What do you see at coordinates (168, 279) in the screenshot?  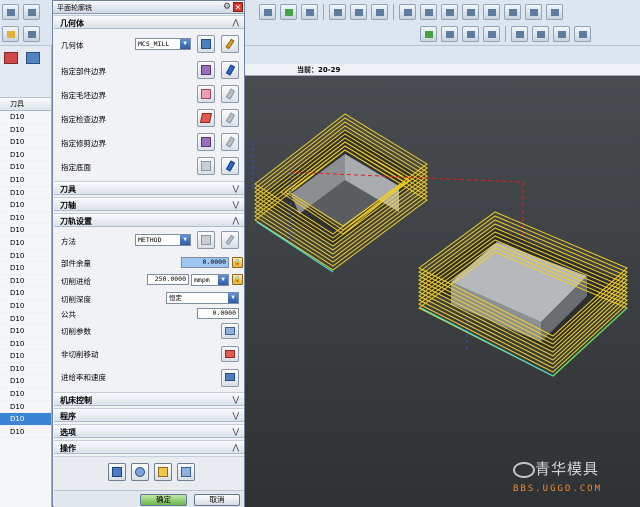 I see `feed-input: 250.0000` at bounding box center [168, 279].